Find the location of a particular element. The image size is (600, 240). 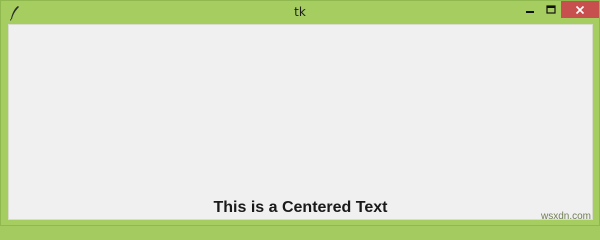

minimize-button is located at coordinates (530, 10).